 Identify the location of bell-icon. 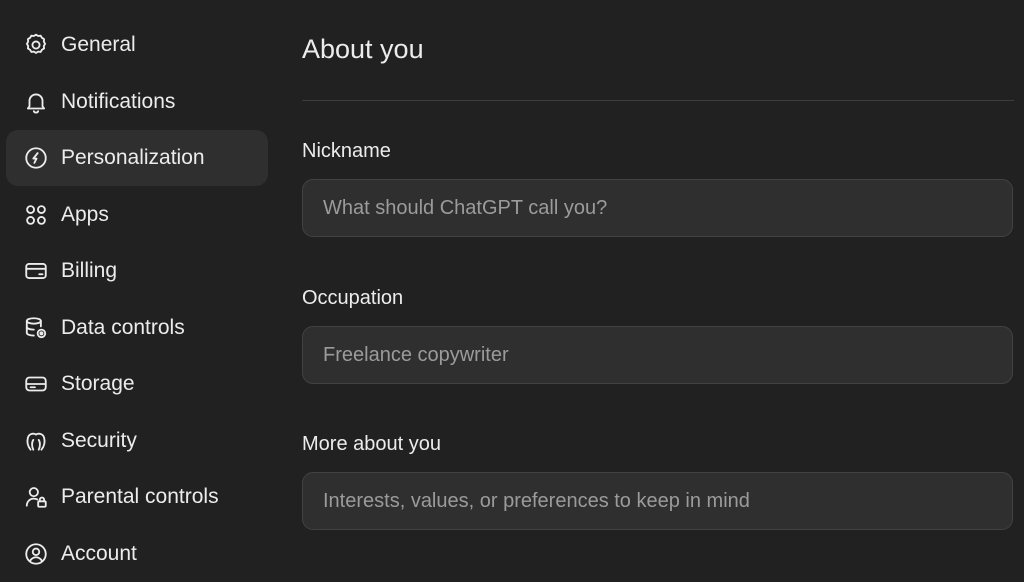
(36, 102).